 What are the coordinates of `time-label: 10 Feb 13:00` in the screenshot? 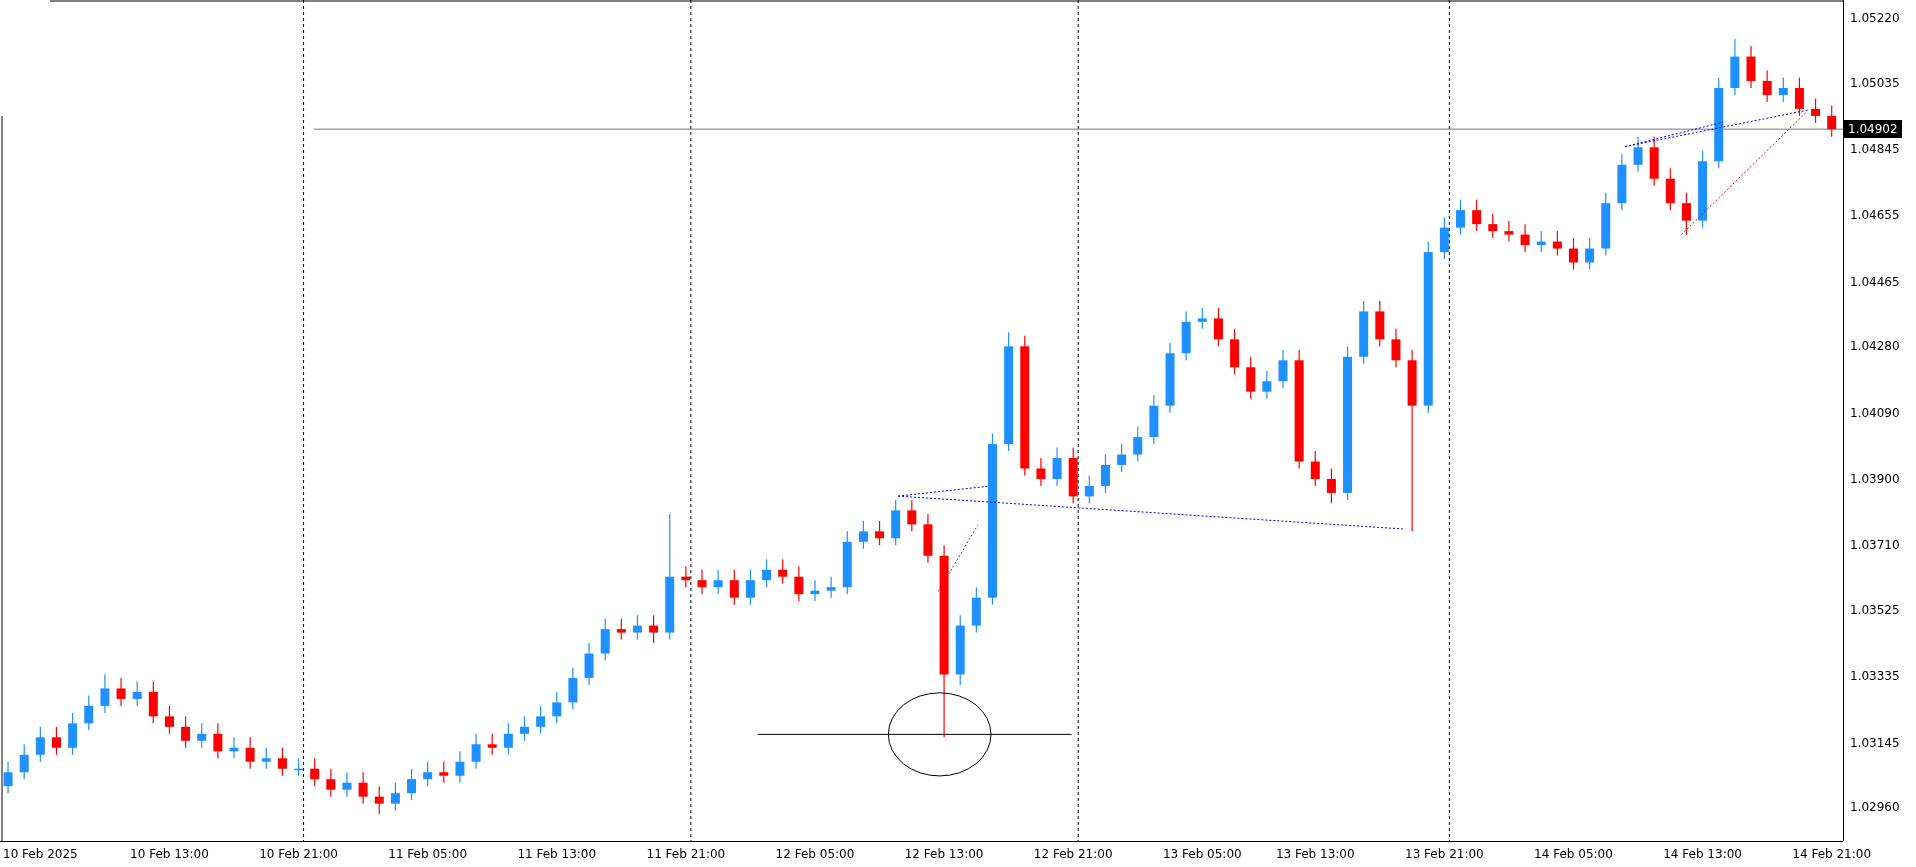 It's located at (169, 854).